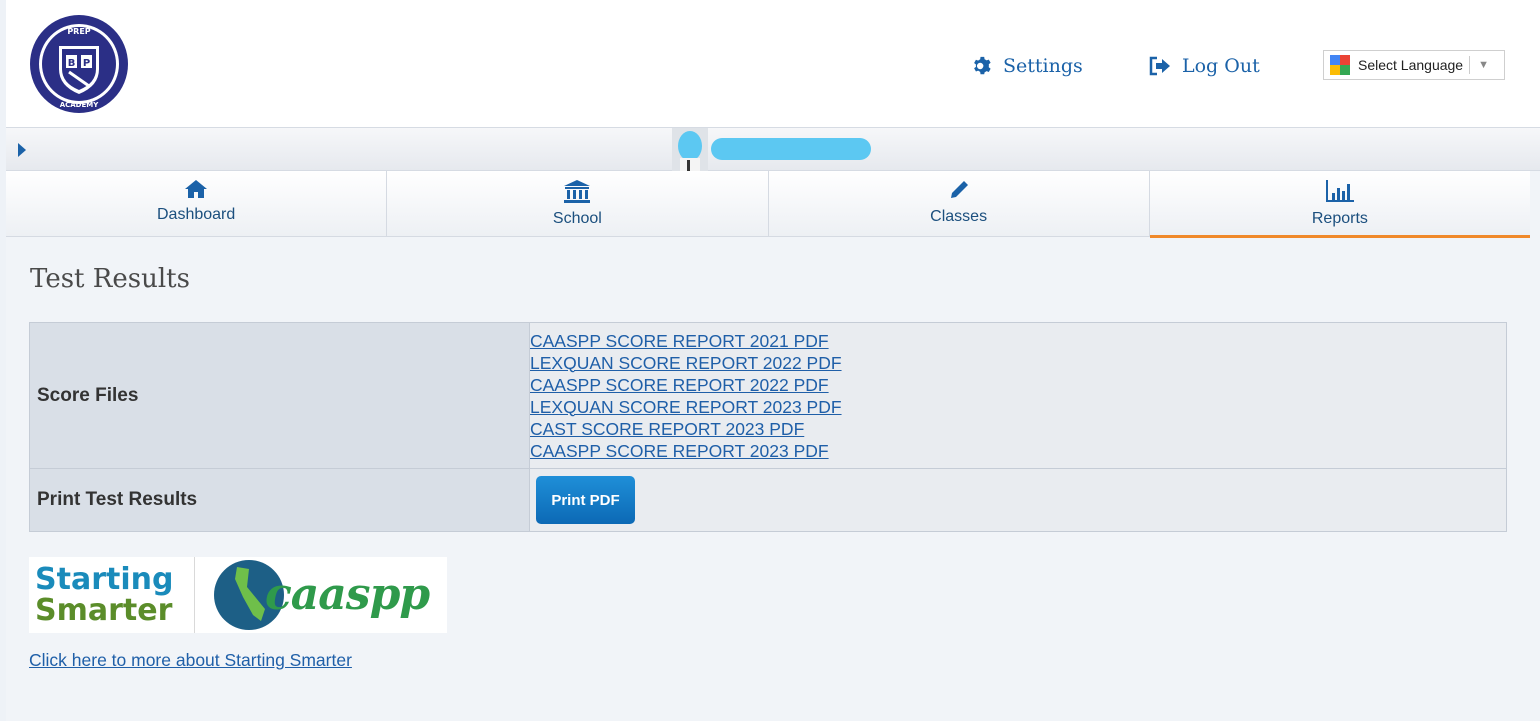 This screenshot has width=1540, height=721. I want to click on avatar, so click(690, 149).